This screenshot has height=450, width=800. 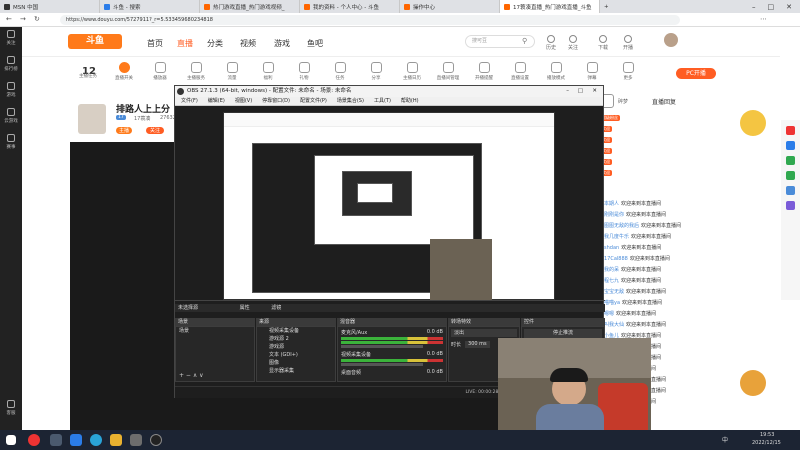 I want to click on menu-icon: ⋯, so click(x=763, y=19).